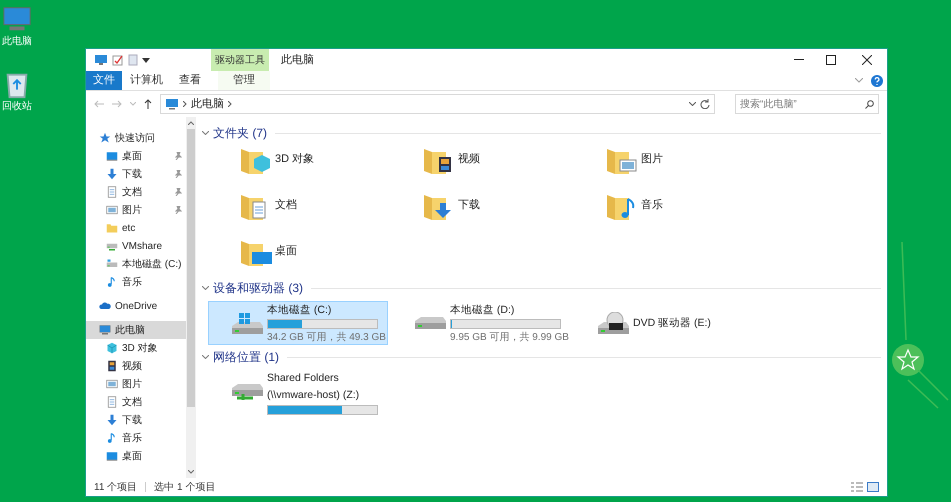 The width and height of the screenshot is (951, 502). I want to click on sidebar-item: 本地磁盘 (C:), so click(136, 264).